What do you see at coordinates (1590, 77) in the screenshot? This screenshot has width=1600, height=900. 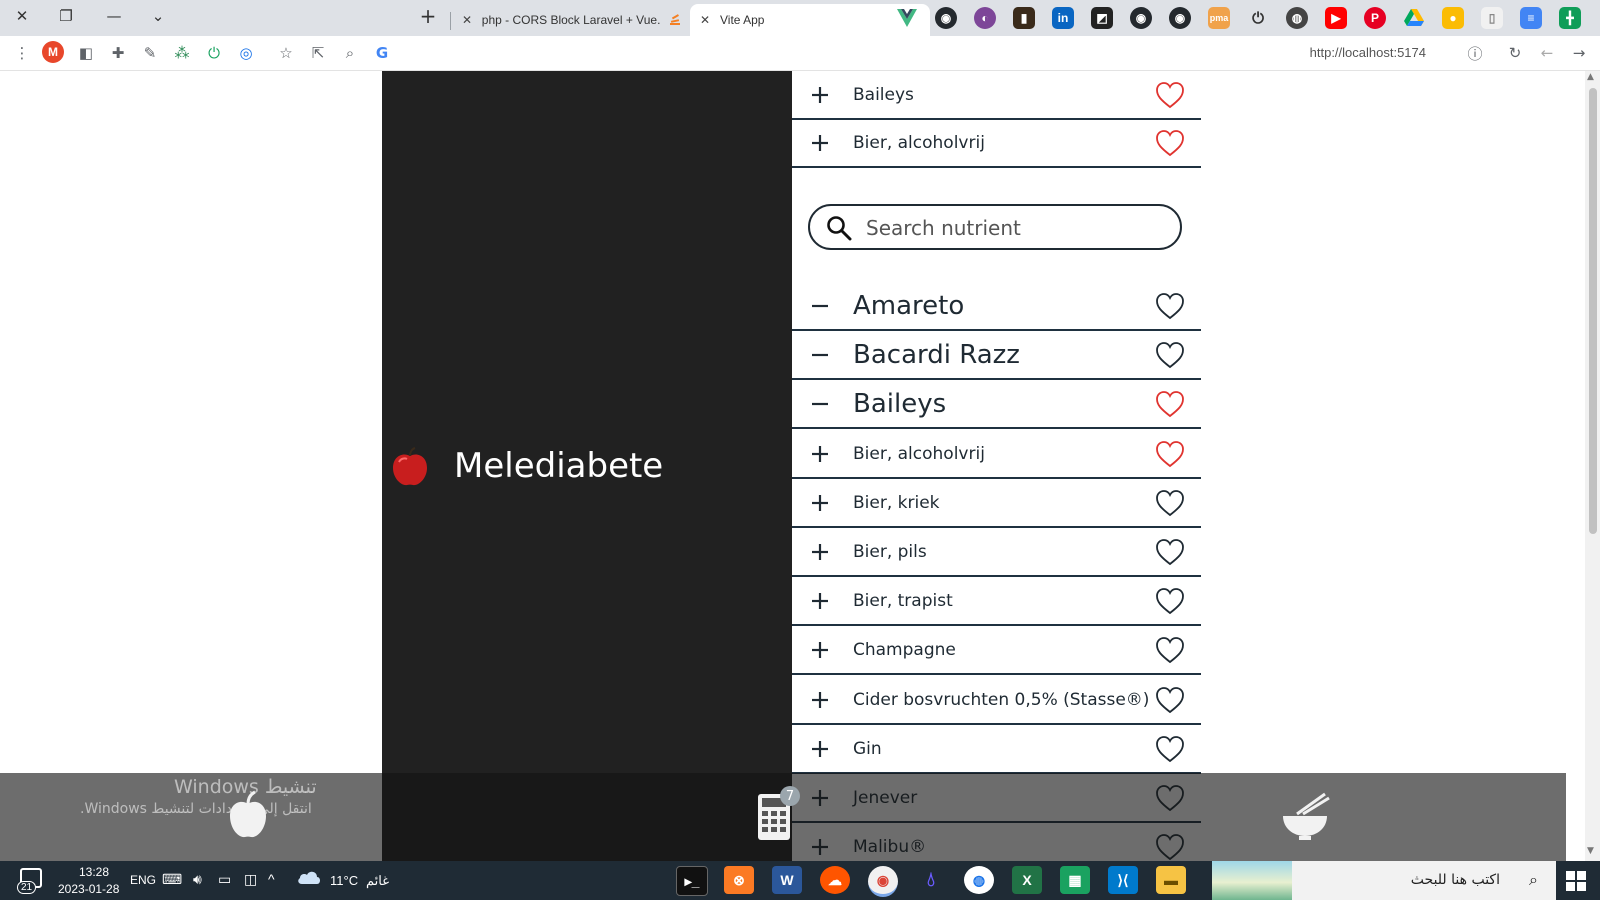 I see `scroll-up-arrow-icon: ▲` at bounding box center [1590, 77].